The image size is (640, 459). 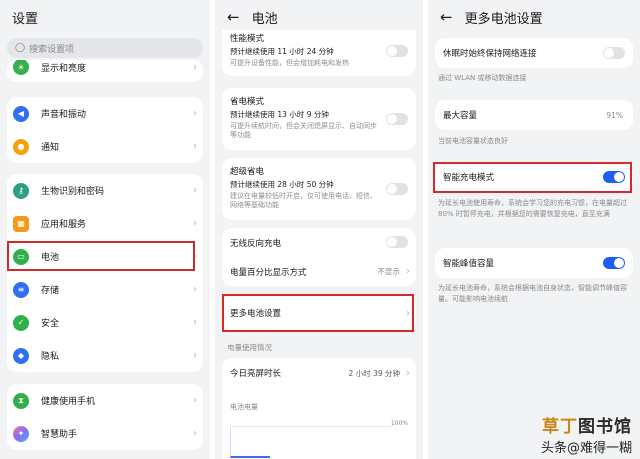 I want to click on sleep-network-row: 休眠时始终保持网络连接, so click(x=534, y=53).